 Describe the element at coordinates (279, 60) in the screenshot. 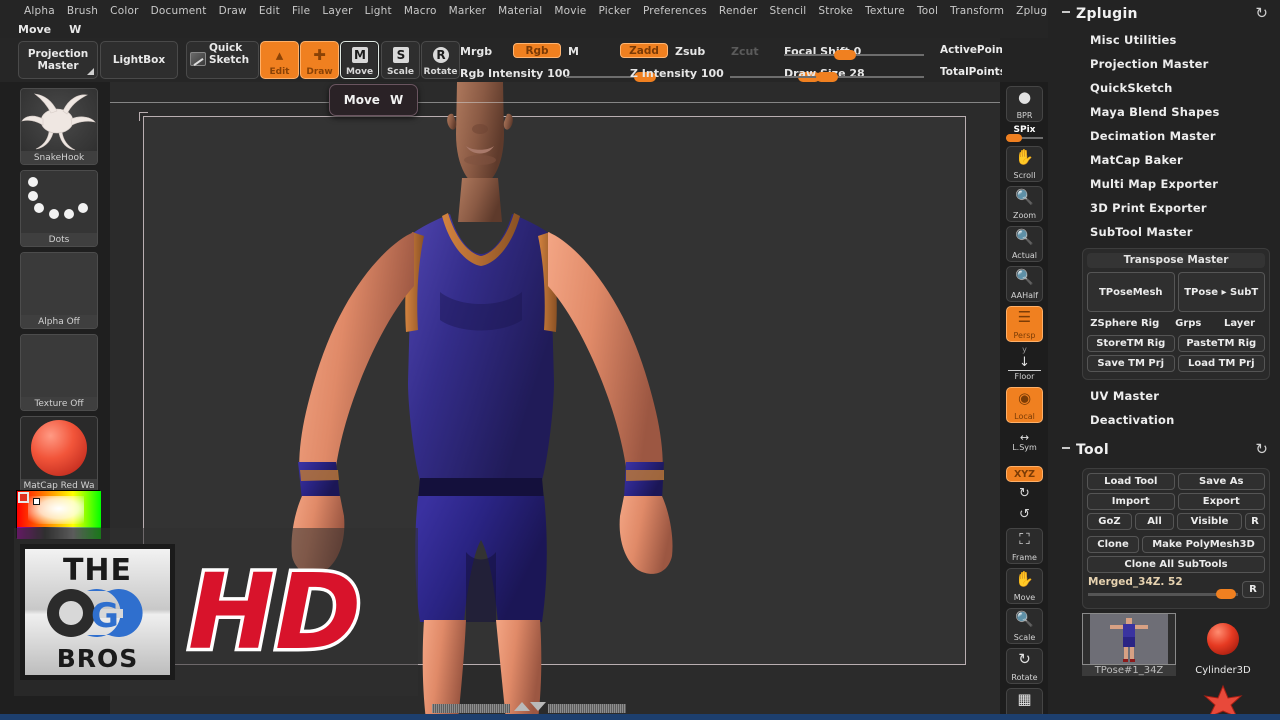

I see `edit-mode-button: ▴ Edit` at that location.